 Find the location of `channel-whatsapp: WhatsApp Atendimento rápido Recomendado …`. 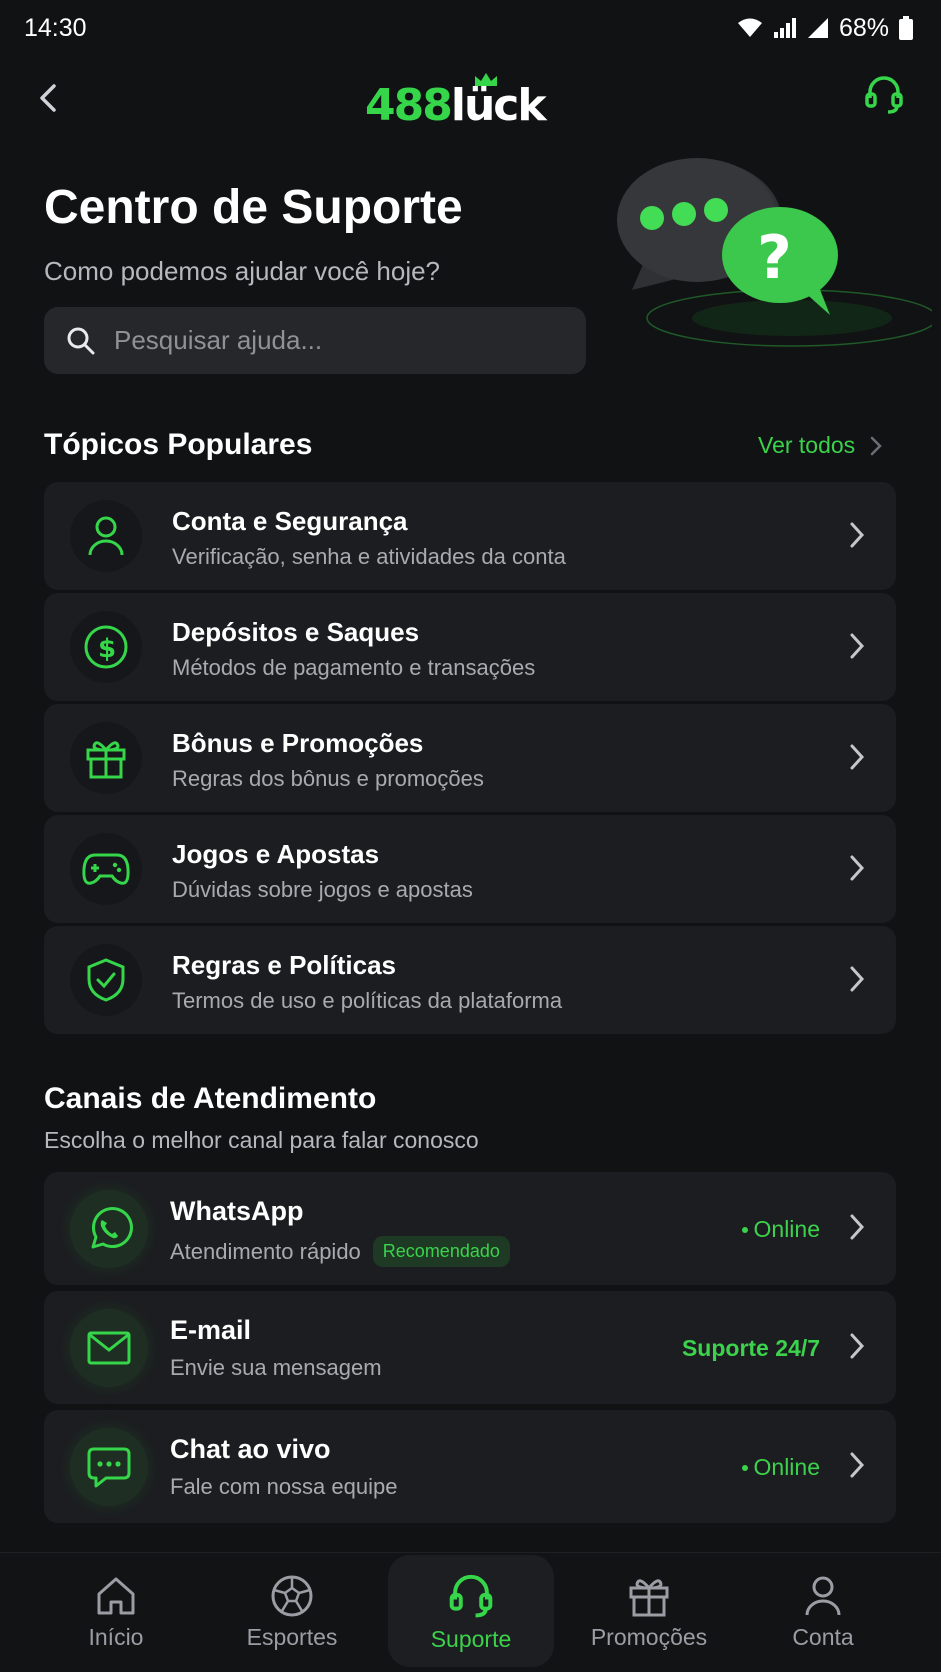

channel-whatsapp: WhatsApp Atendimento rápido Recomendado … is located at coordinates (470, 1228).